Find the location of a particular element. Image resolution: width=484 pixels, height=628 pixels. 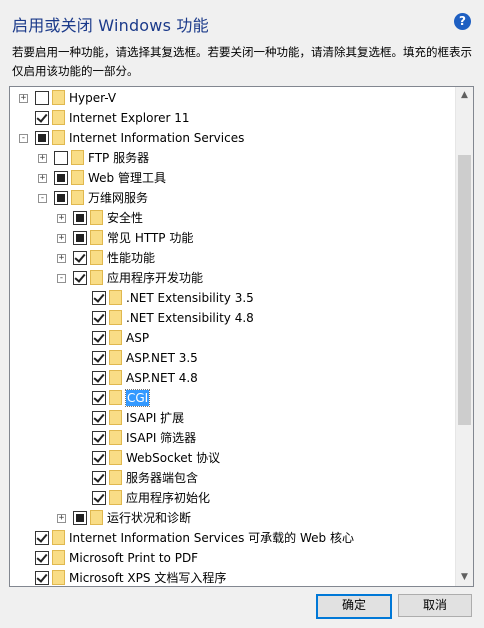

feature-row: ASP is located at coordinates (233, 338).